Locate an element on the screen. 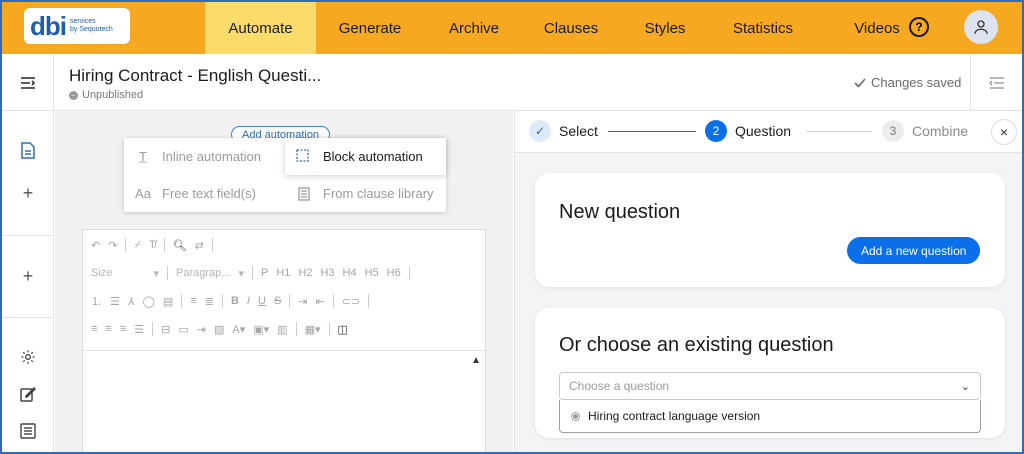  format-painter-icon: ⌿ is located at coordinates (137, 245).